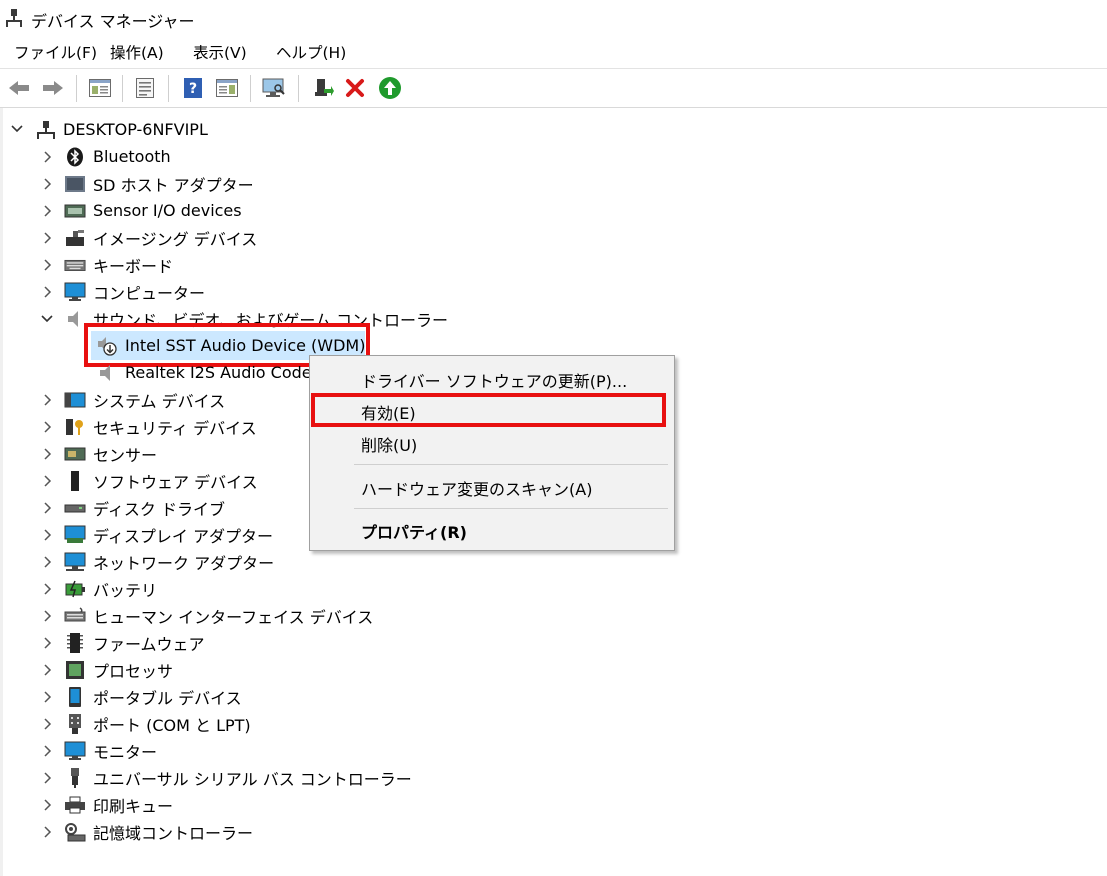 The image size is (1107, 876). I want to click on processor-icon, so click(75, 670).